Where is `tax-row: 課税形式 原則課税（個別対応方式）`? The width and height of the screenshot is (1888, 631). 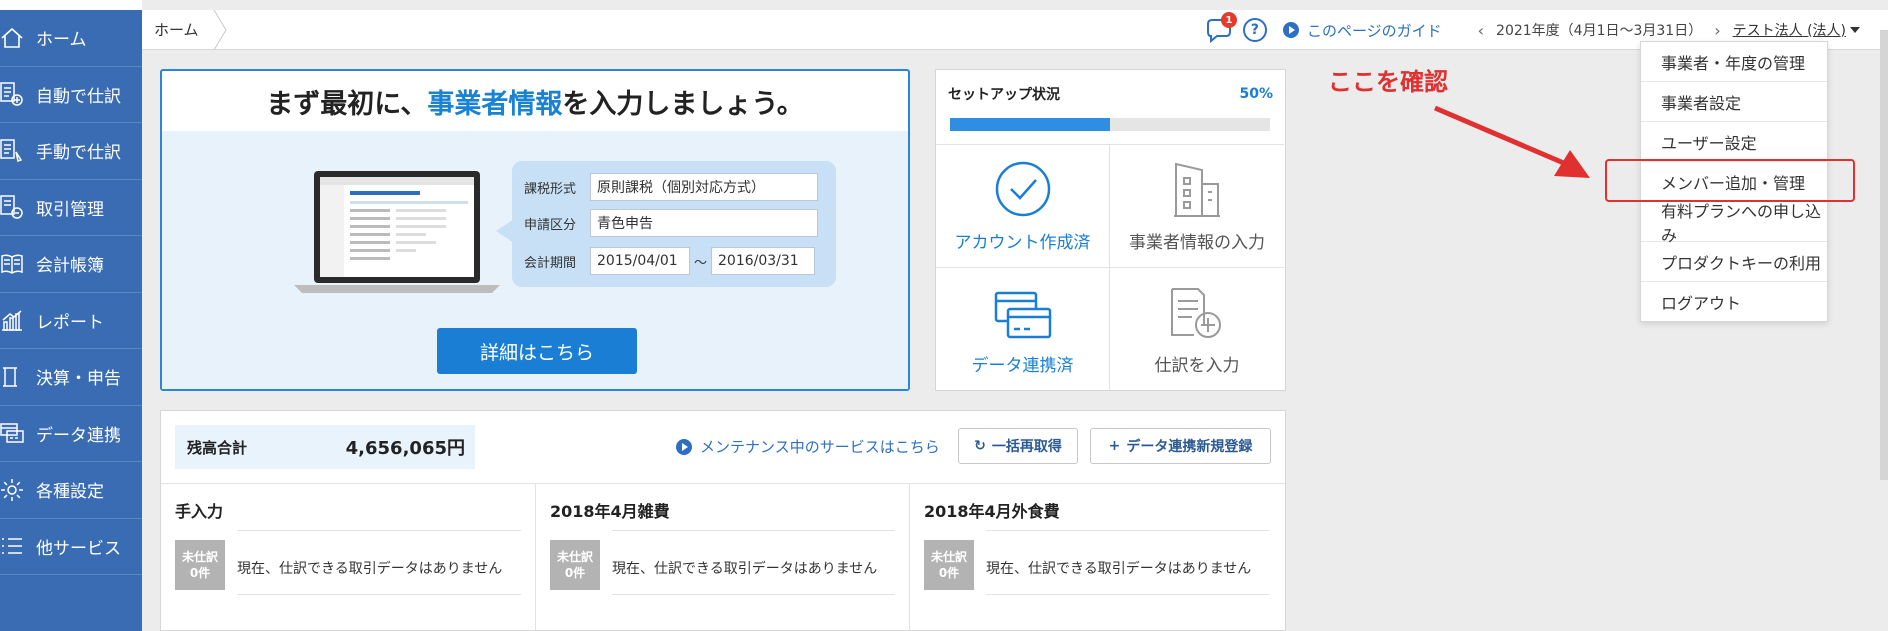
tax-row: 課税形式 原則課税（個別対応方式） is located at coordinates (671, 187).